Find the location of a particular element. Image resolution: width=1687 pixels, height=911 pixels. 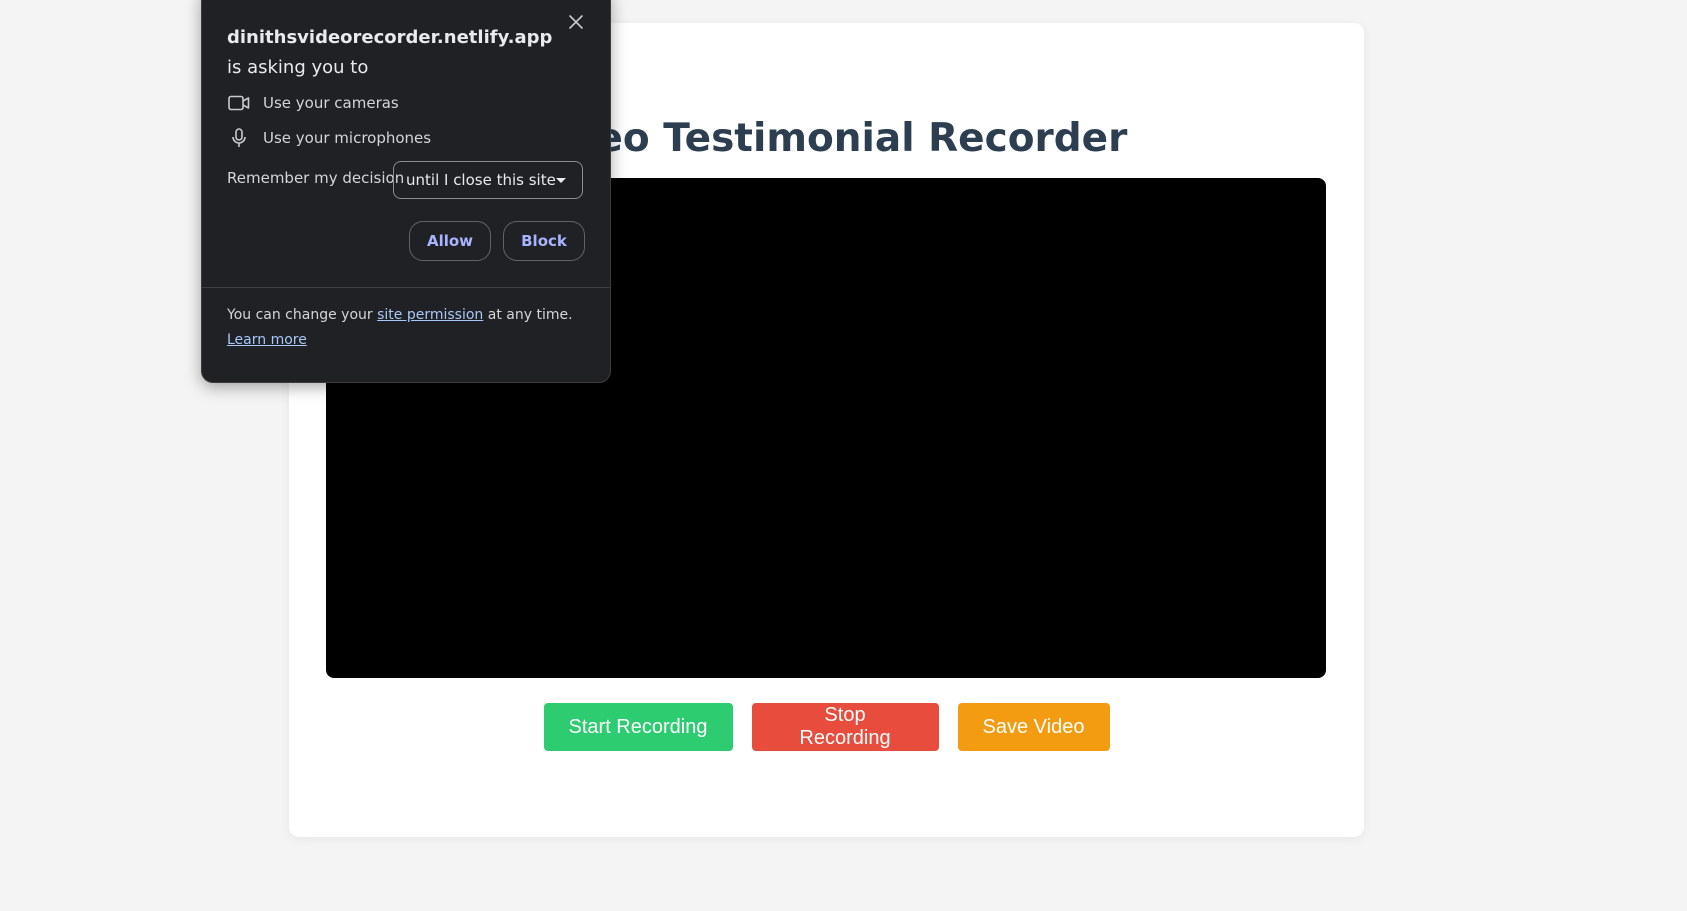

popup-site-name: dinithsvideorecorder.netlify.app is located at coordinates (390, 37).